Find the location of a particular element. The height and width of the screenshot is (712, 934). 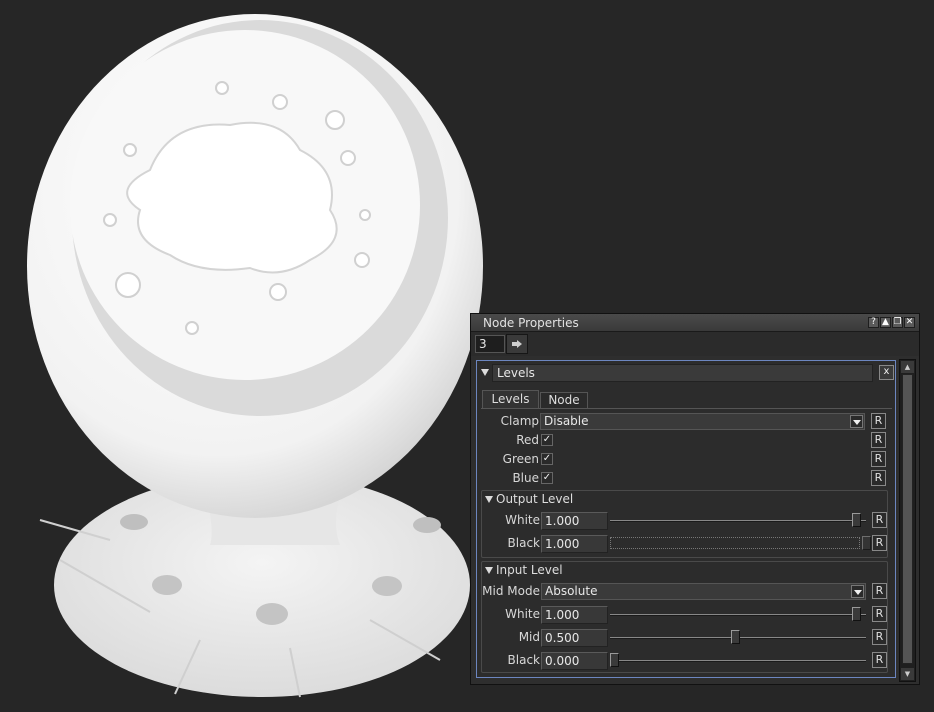

reset-input-black-button: R is located at coordinates (879, 660).